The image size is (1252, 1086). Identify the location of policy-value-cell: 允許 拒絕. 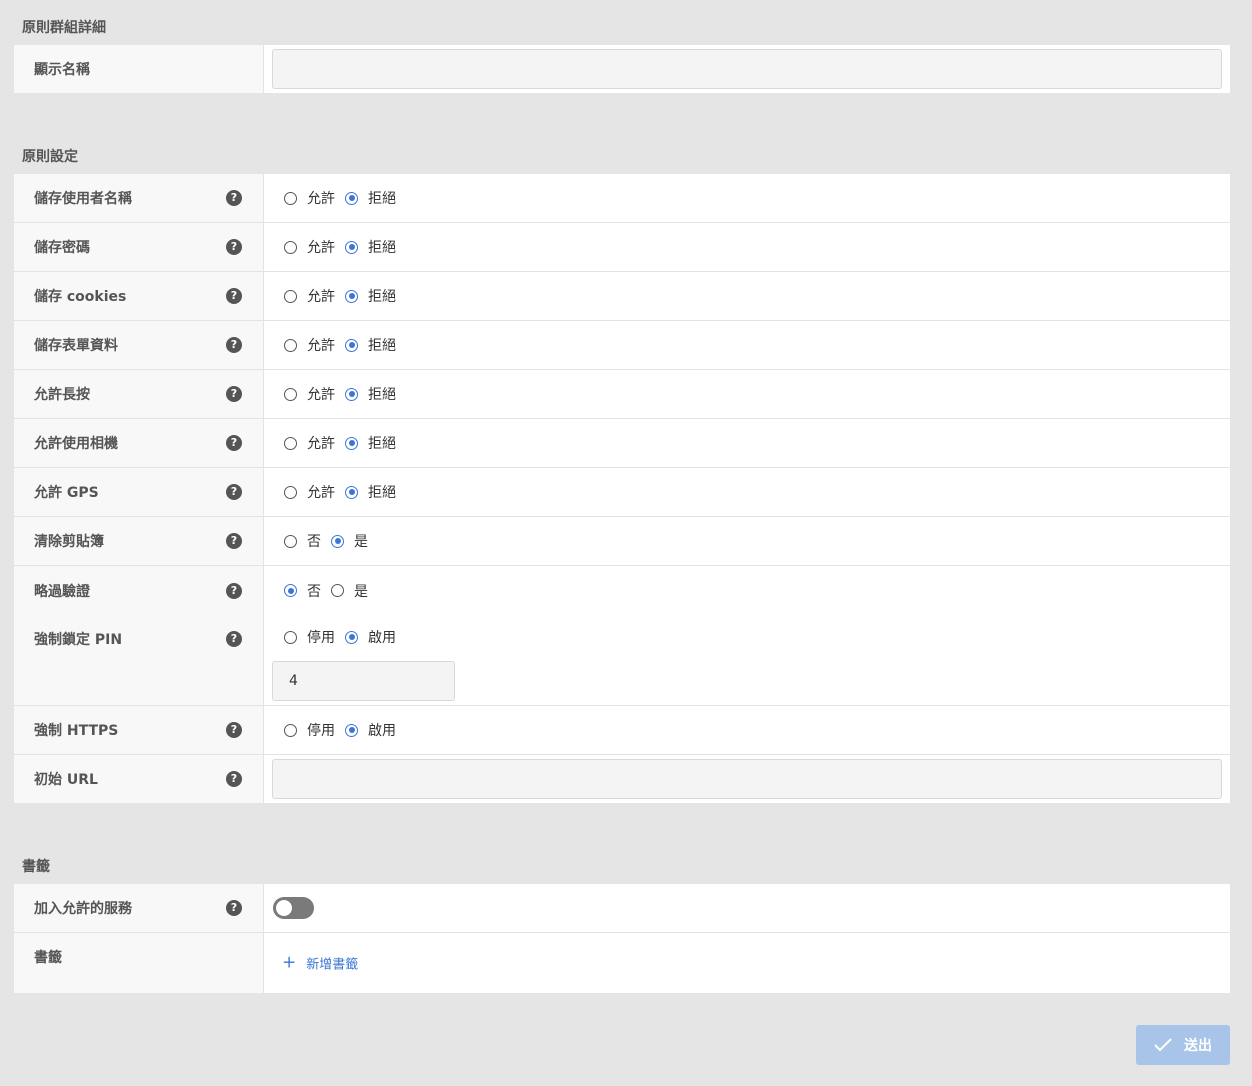
(747, 247).